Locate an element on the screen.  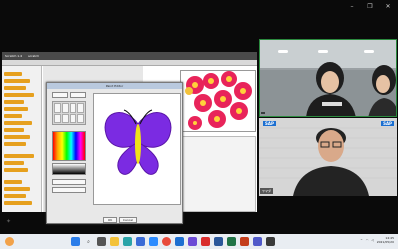
word-icon is located at coordinates (218, 241).